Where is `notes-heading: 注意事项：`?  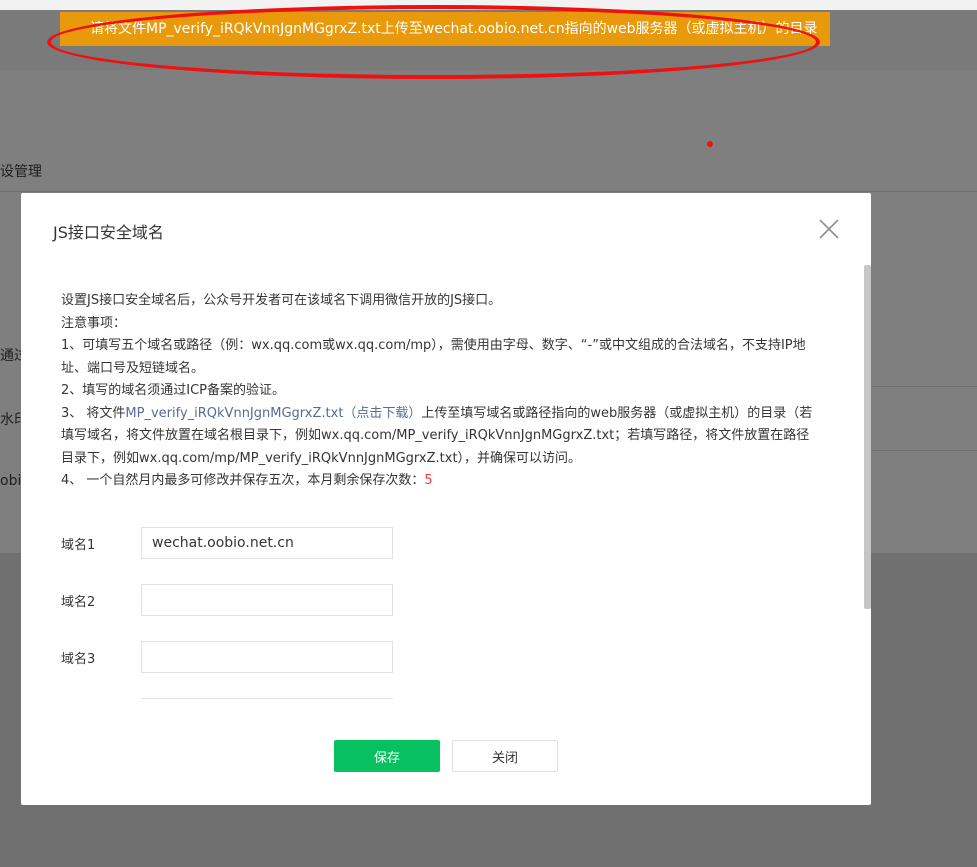 notes-heading: 注意事项： is located at coordinates (94, 323).